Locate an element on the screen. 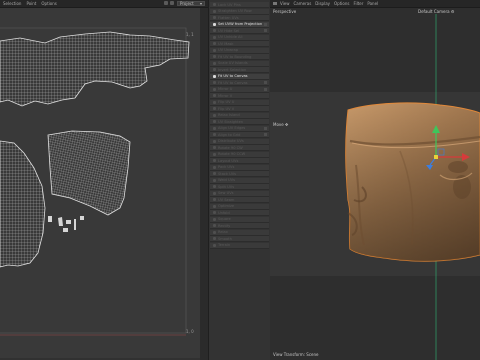  tool-item-label: UV Straighten is located at coordinates (231, 121).